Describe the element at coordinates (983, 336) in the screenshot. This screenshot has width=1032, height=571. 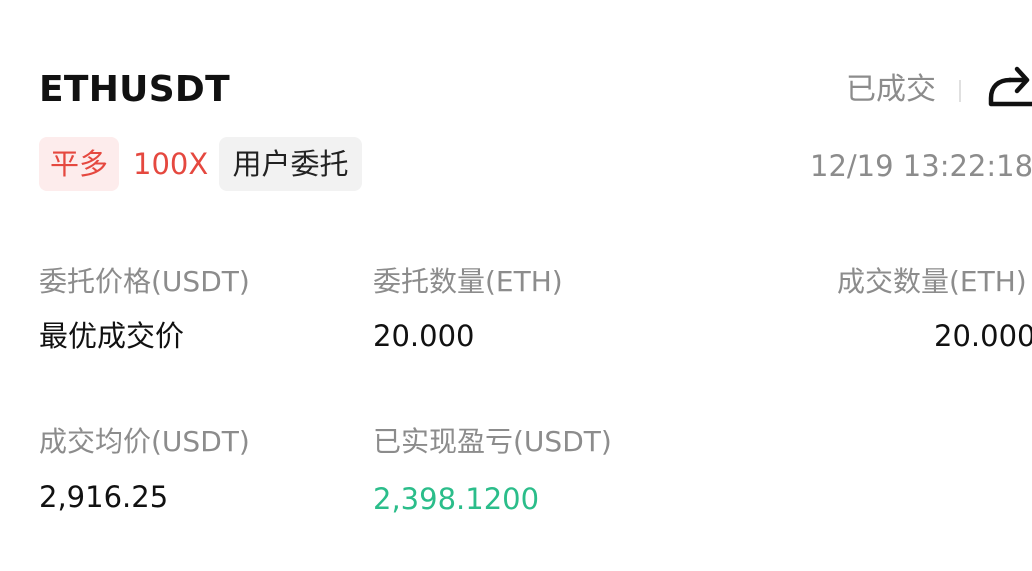
I see `filled-qty-value: 20.000` at that location.